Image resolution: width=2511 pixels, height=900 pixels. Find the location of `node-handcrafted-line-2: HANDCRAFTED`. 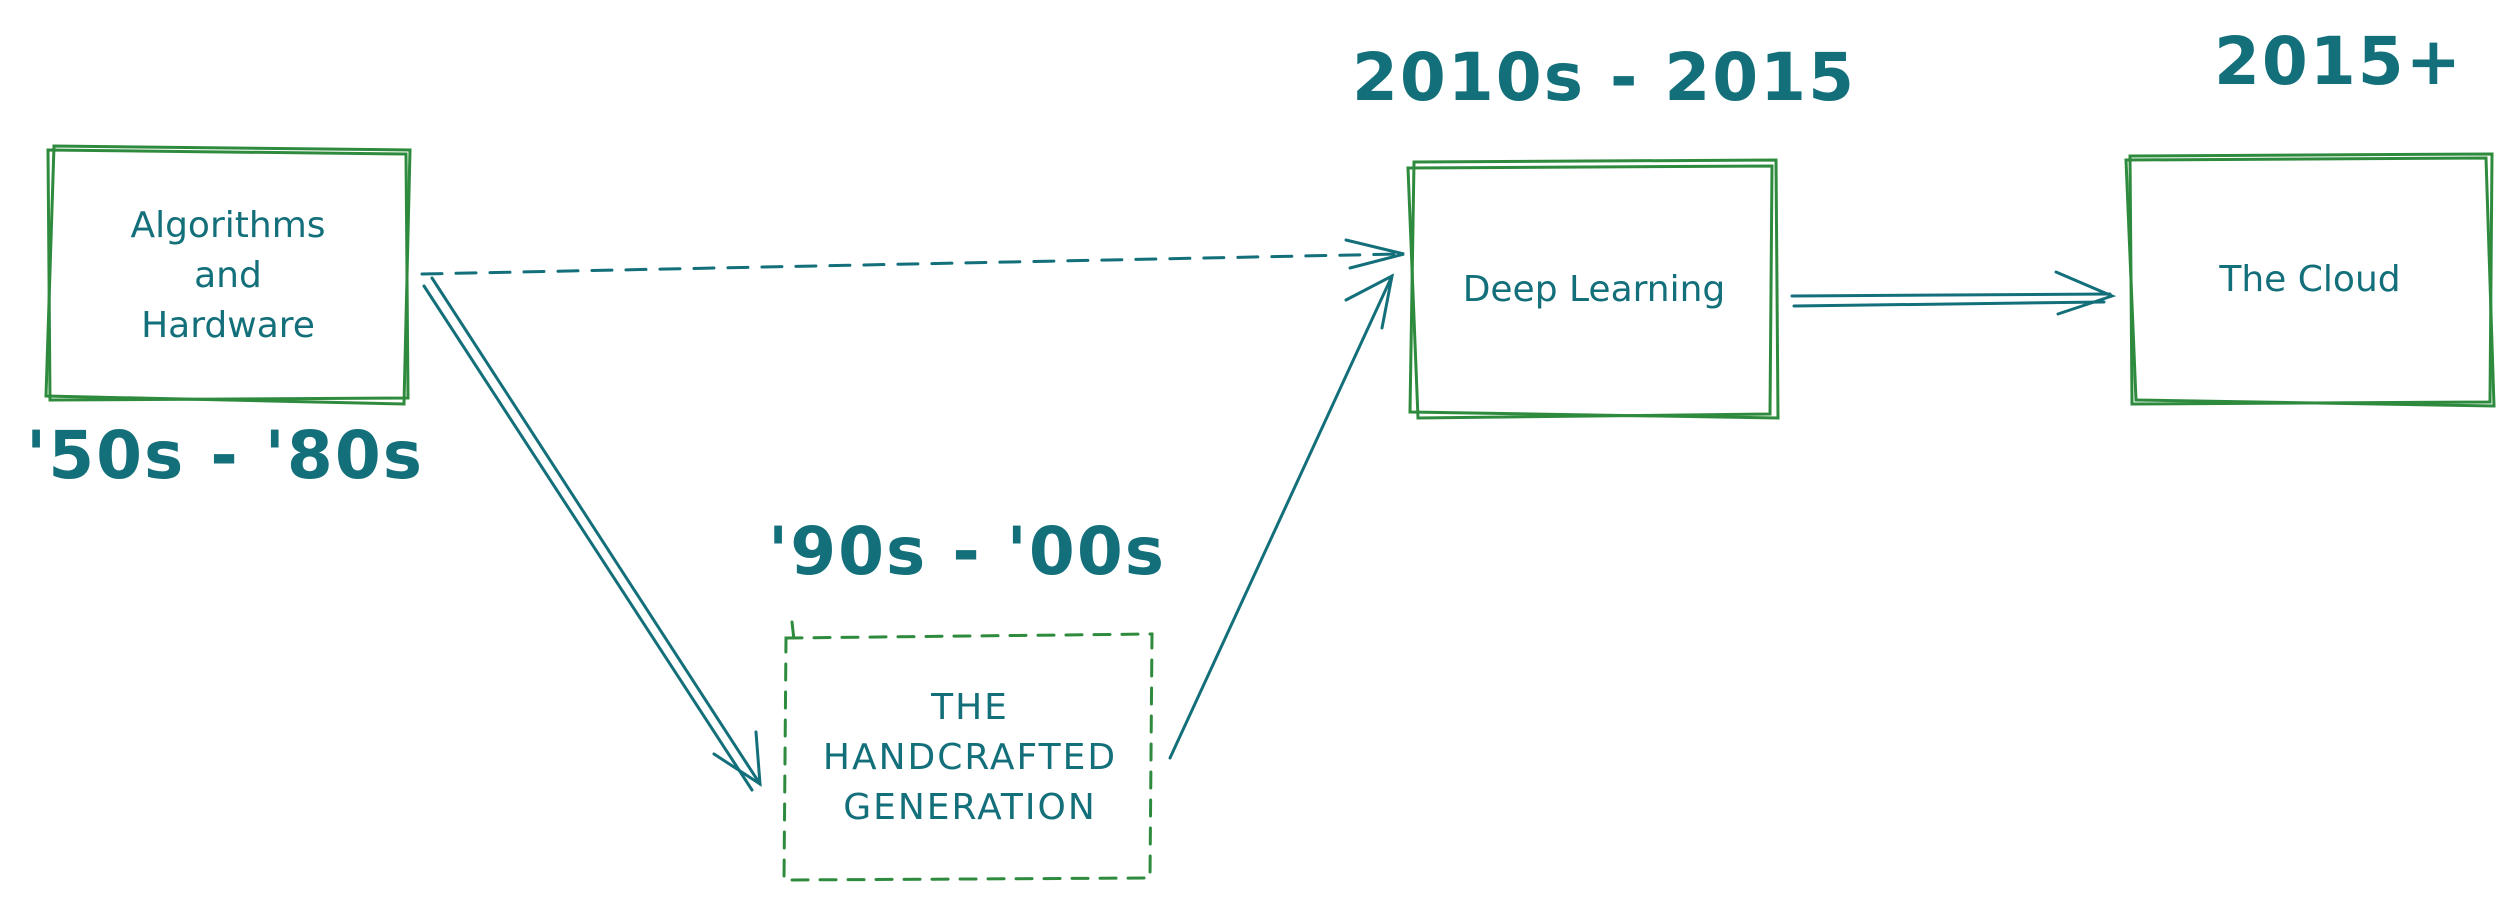

node-handcrafted-line-2: HANDCRAFTED is located at coordinates (970, 757).